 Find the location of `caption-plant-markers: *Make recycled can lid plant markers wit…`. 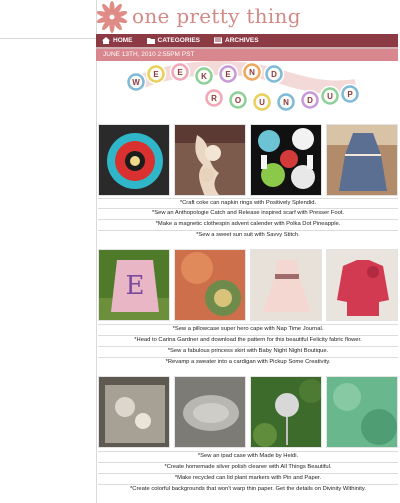

caption-plant-markers: *Make recycled can lid plant markers wit… is located at coordinates (248, 477).